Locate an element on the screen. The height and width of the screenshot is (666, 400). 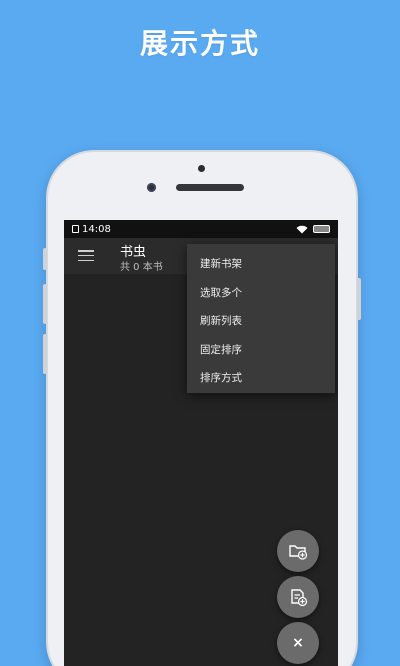
status-time: 14:08 is located at coordinates (96, 229).